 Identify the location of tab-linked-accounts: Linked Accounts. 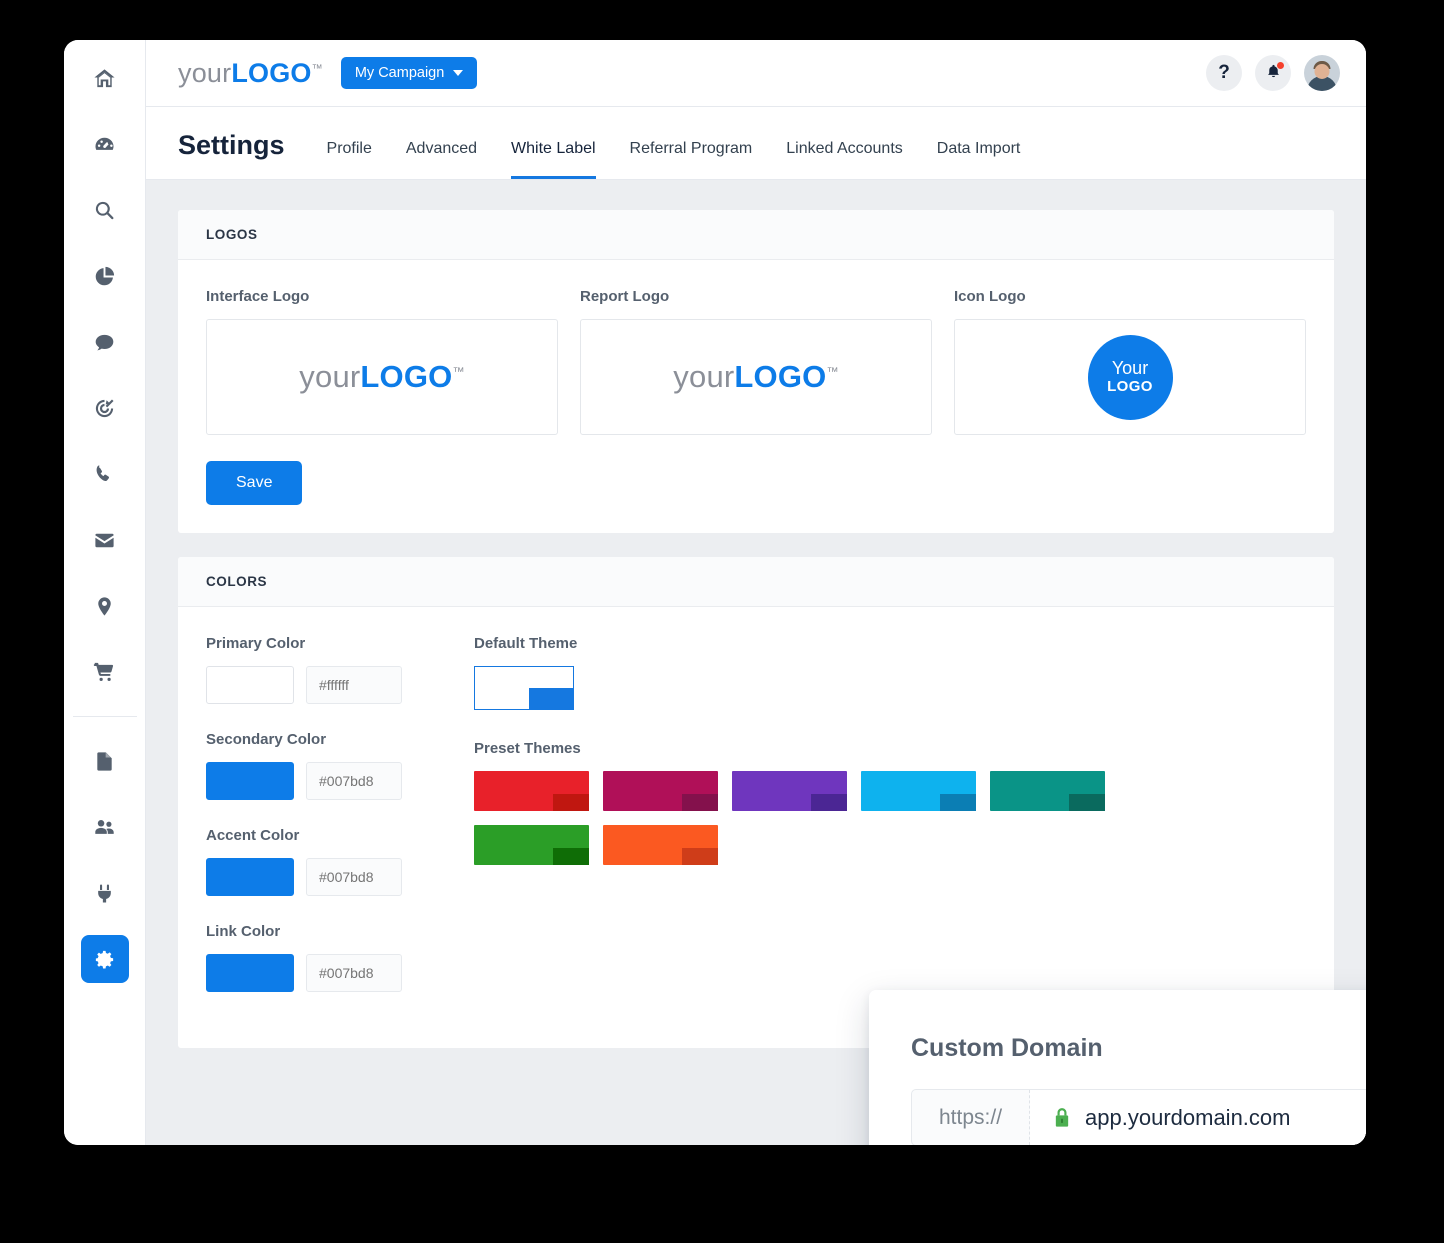
(844, 159).